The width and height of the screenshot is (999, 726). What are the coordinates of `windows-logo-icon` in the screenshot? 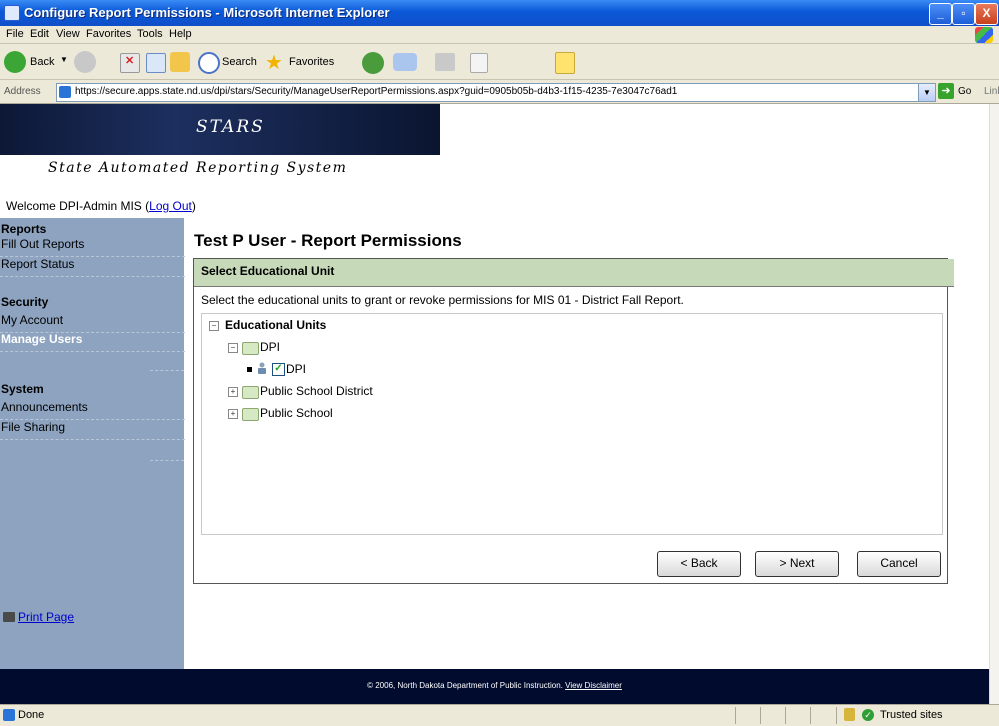 It's located at (984, 35).